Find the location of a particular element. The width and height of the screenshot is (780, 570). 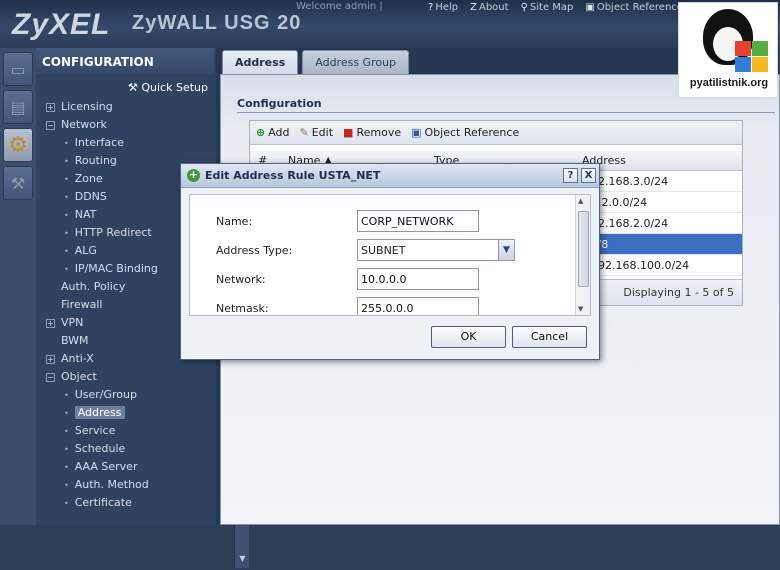

name-input is located at coordinates (418, 221).